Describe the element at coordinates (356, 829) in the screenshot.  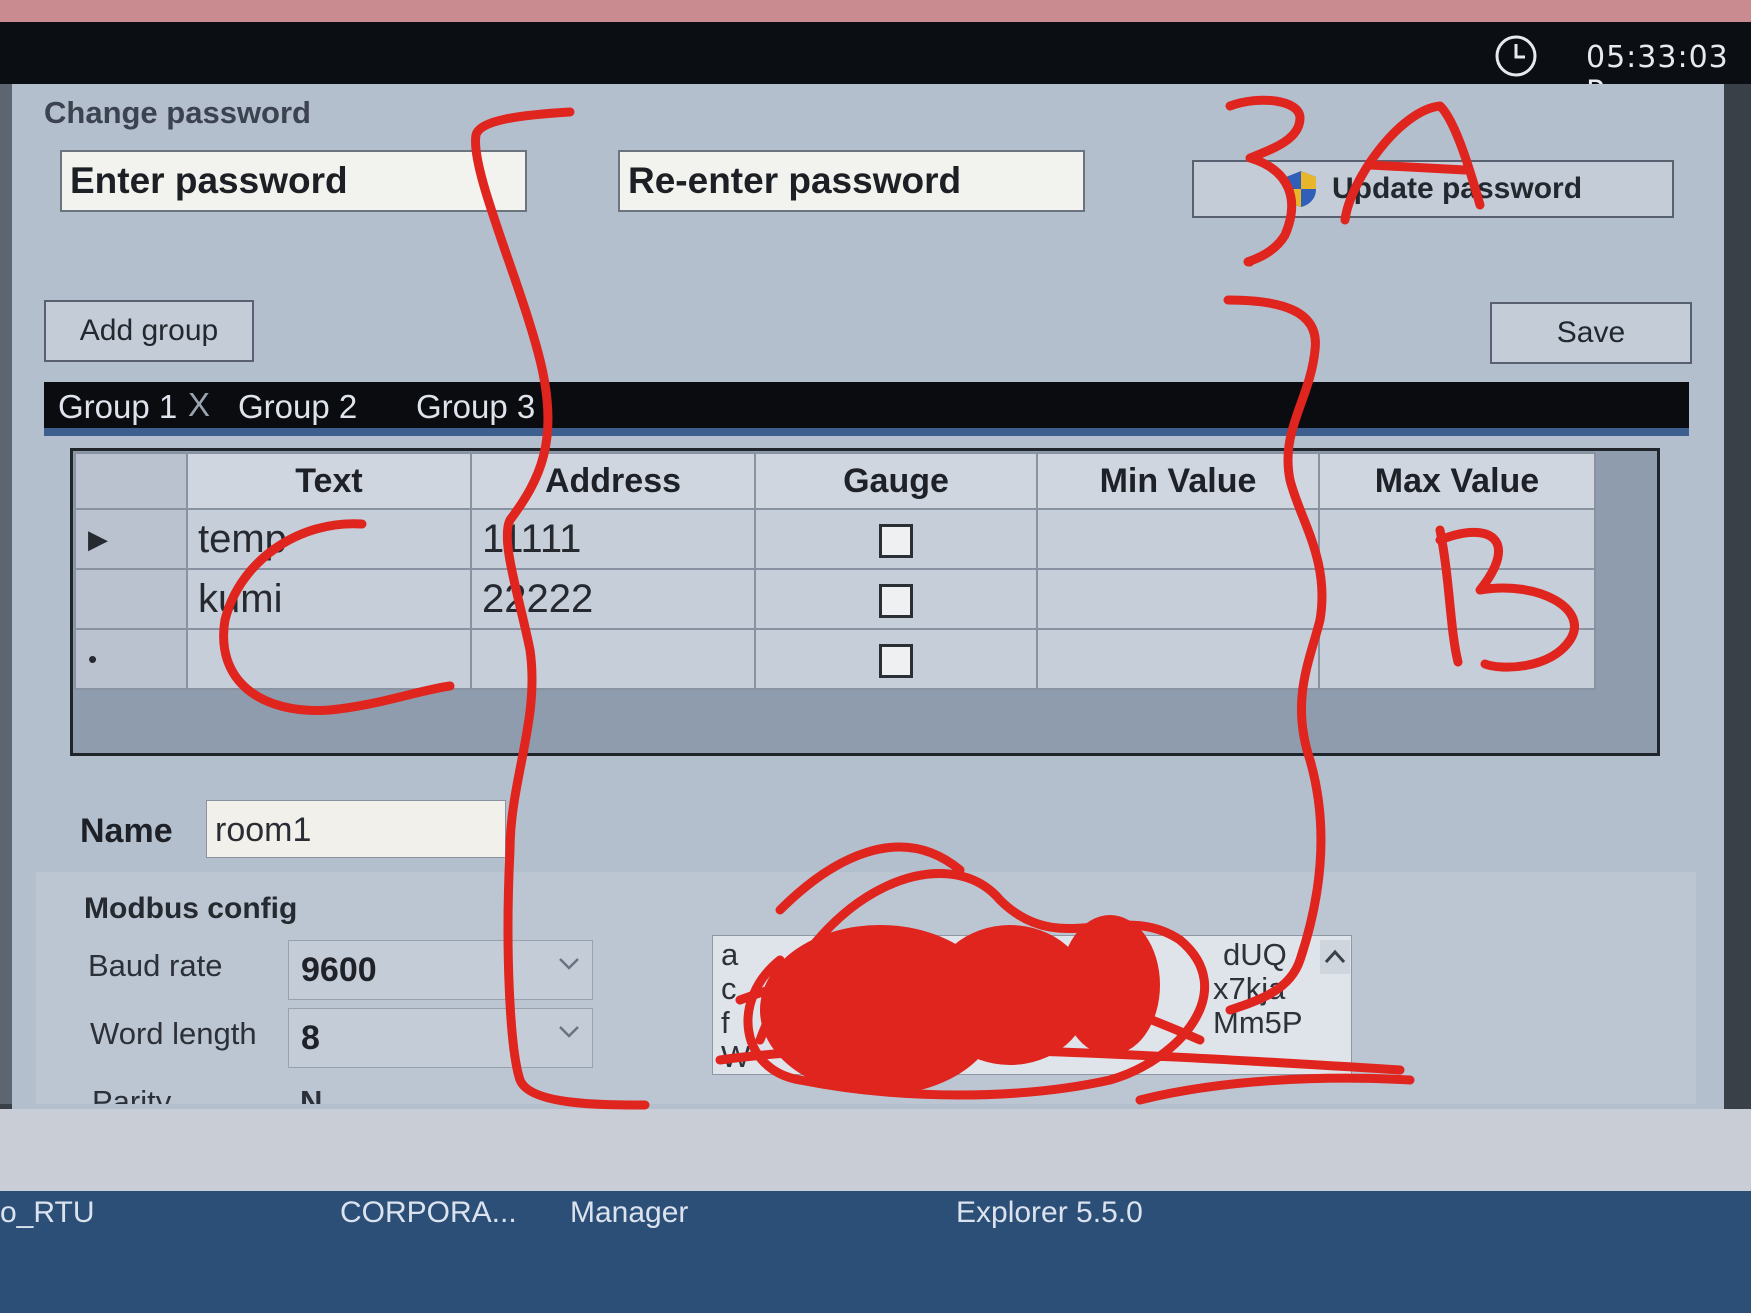
I see `group-name-input: room1` at that location.